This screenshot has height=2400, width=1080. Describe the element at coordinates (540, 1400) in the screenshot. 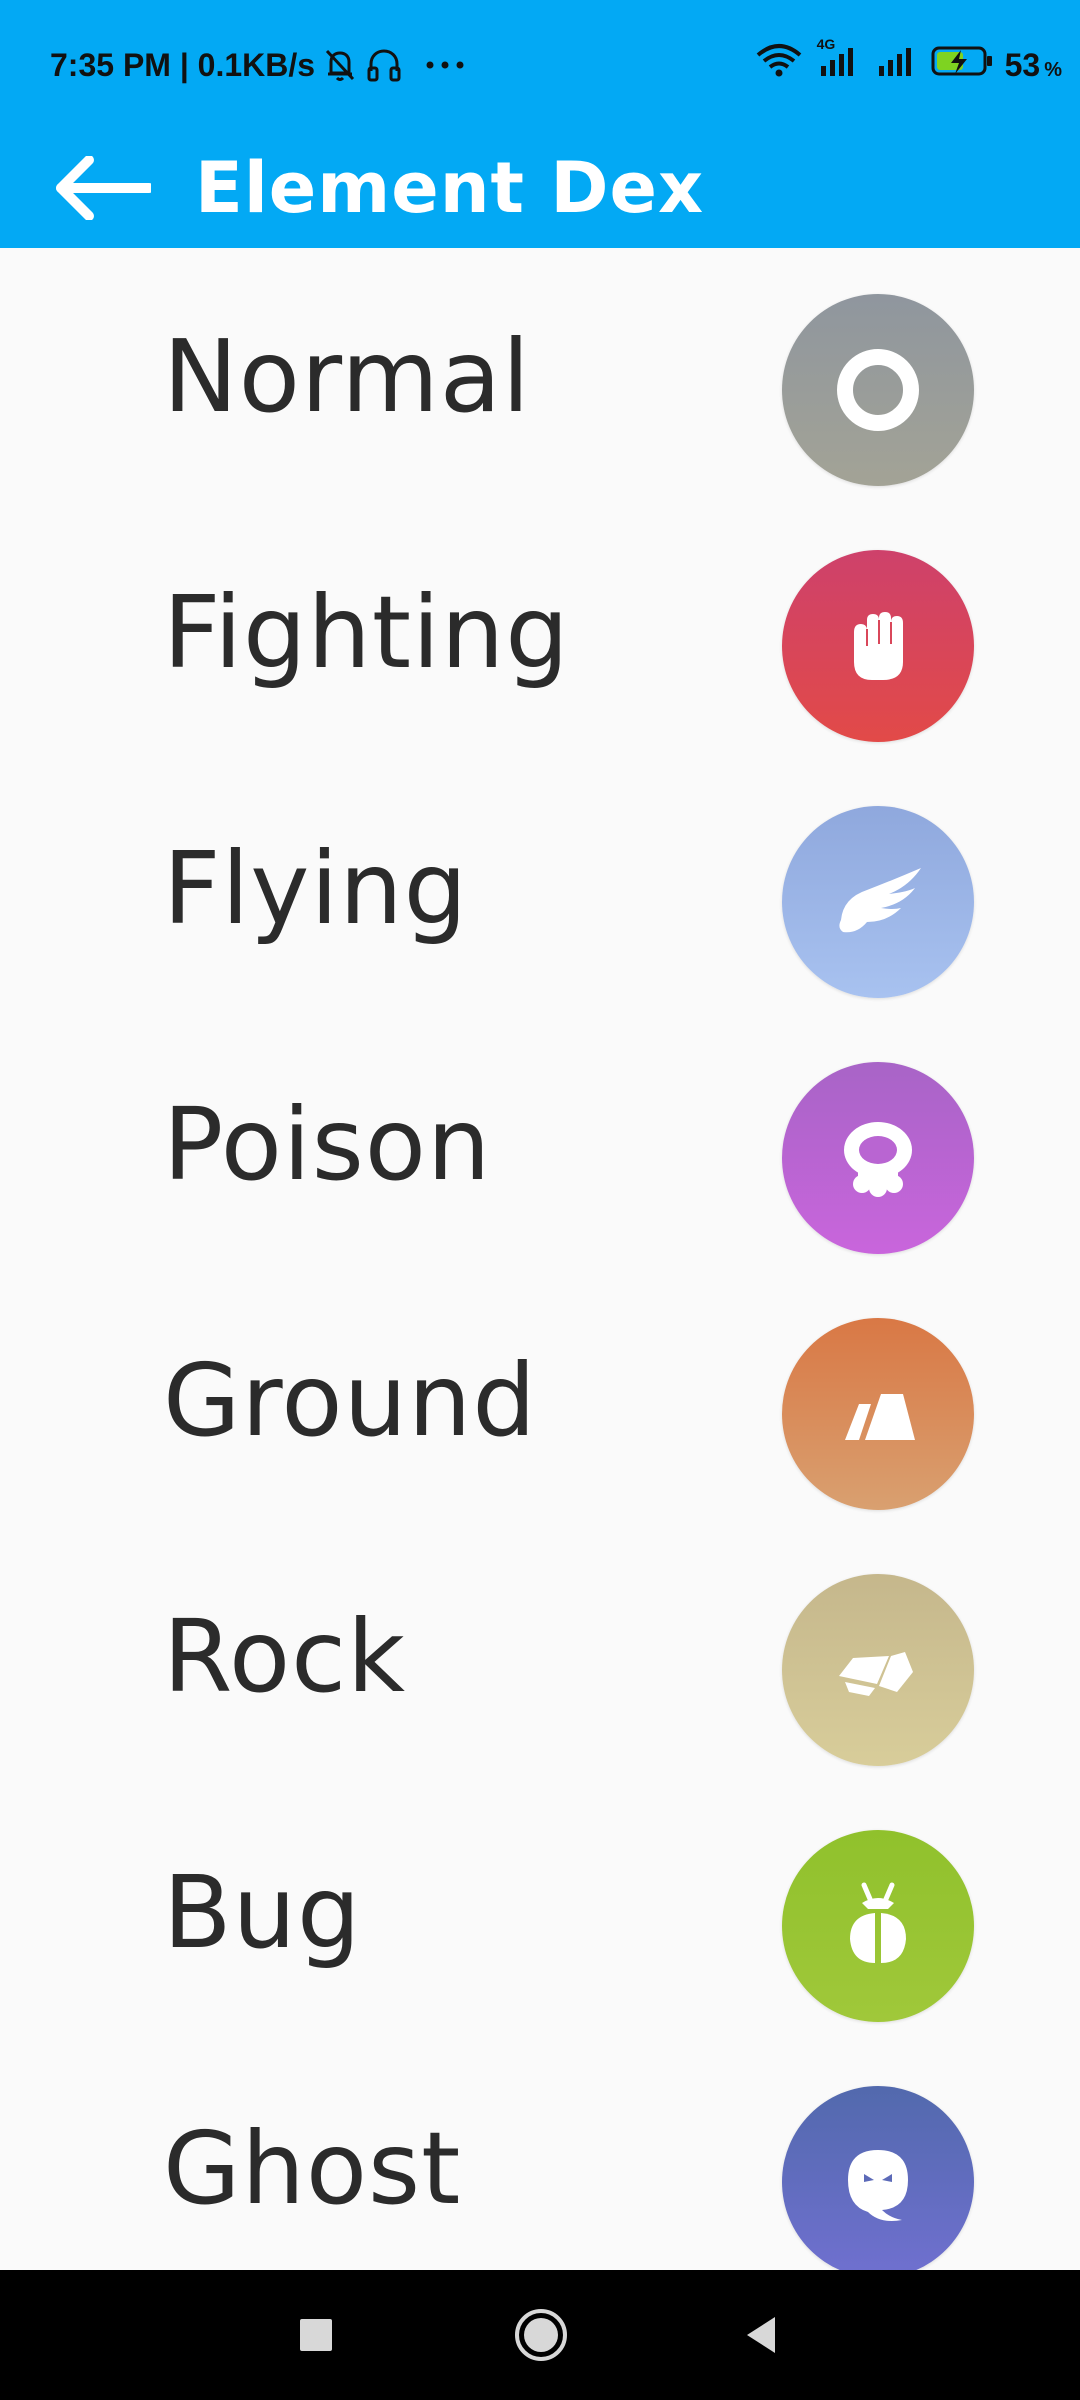

I see `list-item-ground: Ground` at that location.